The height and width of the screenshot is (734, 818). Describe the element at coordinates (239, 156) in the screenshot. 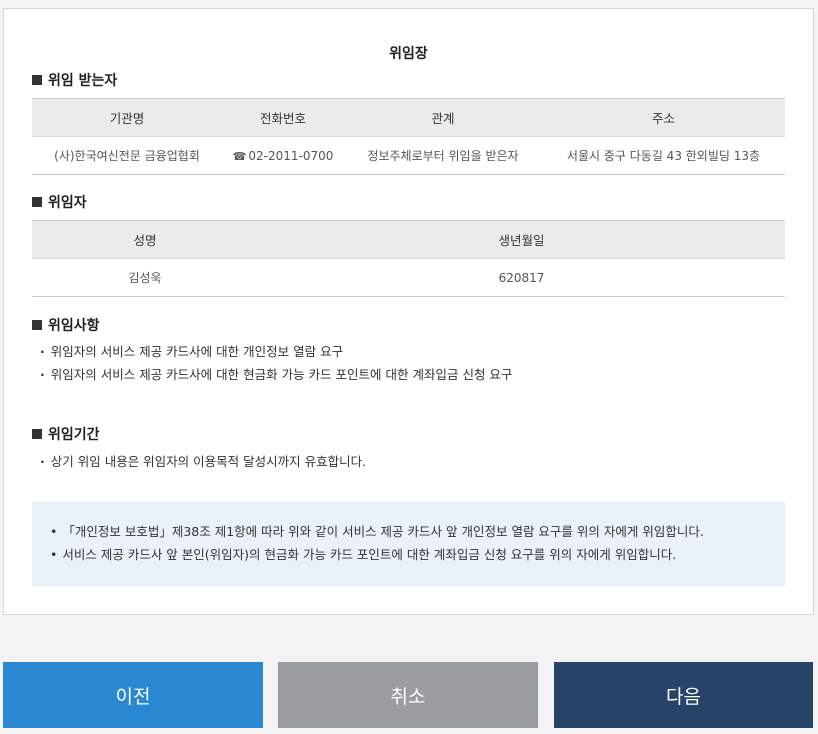

I see `phone-icon: ☎` at that location.